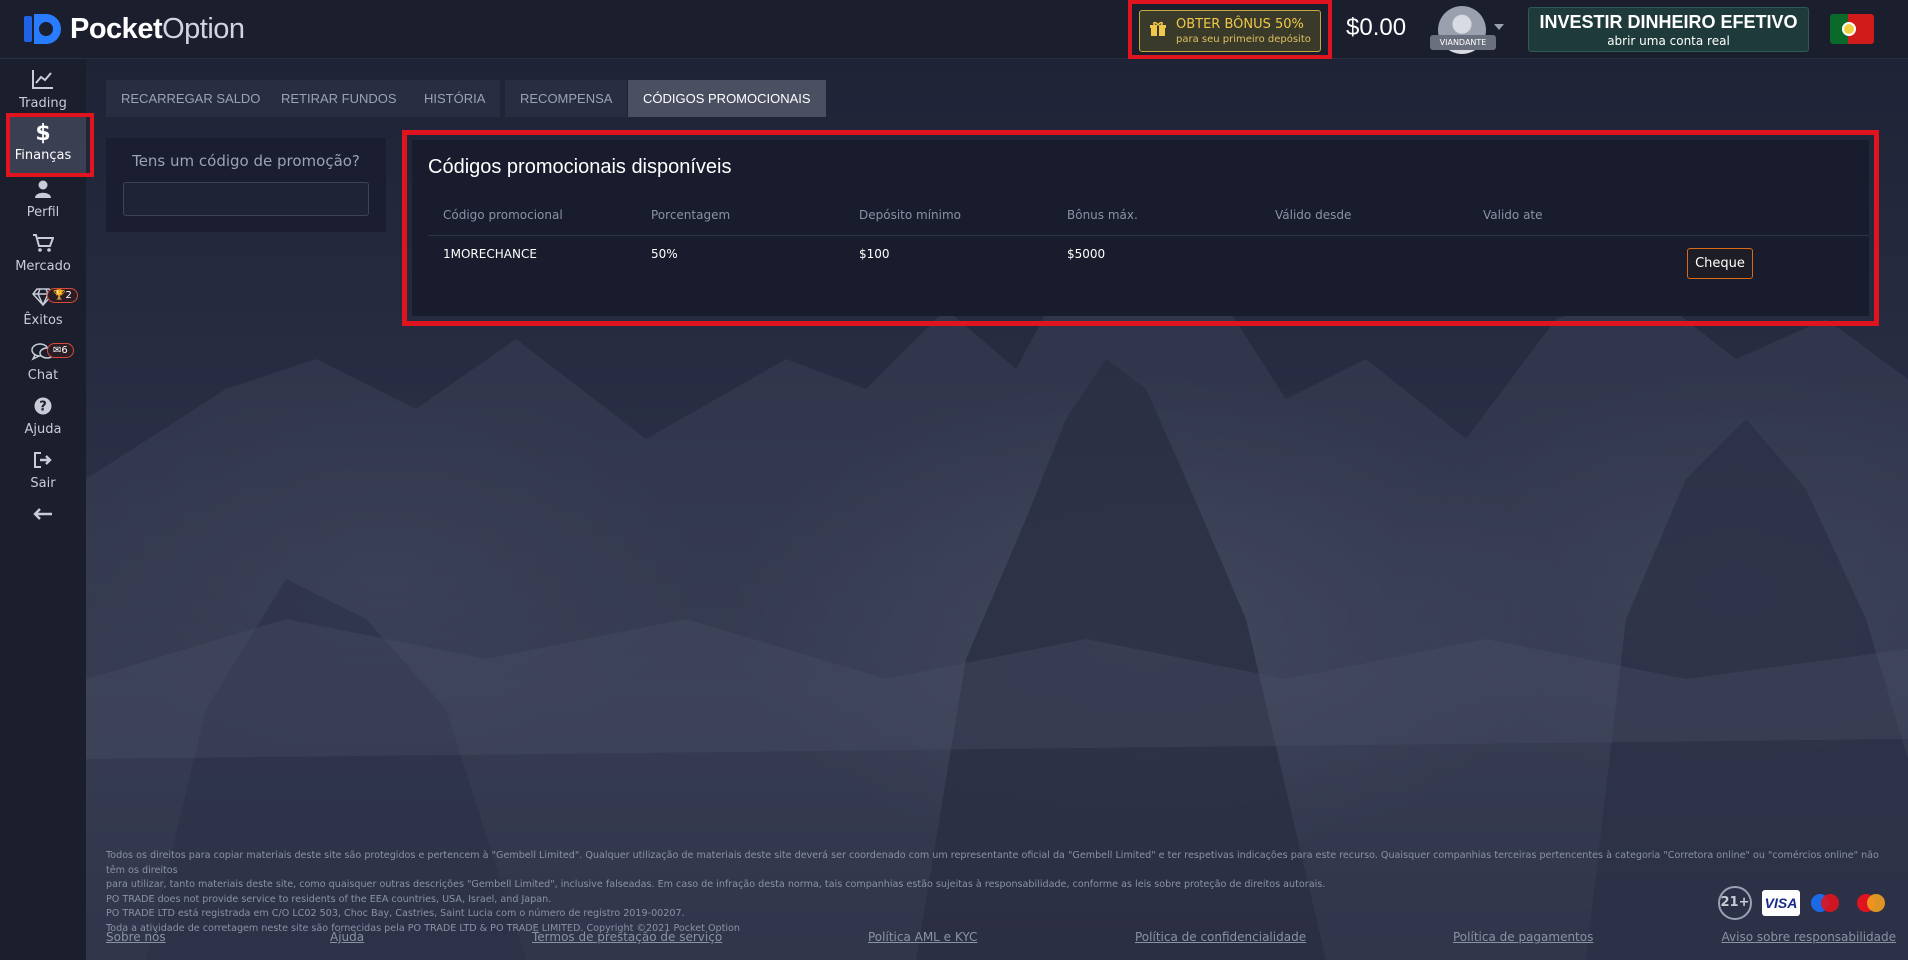 The height and width of the screenshot is (960, 1908). Describe the element at coordinates (1086, 254) in the screenshot. I see `promo-max-bonus-value: $5000` at that location.